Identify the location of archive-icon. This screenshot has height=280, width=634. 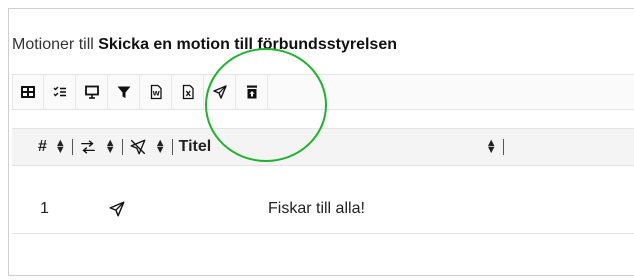
(251, 92).